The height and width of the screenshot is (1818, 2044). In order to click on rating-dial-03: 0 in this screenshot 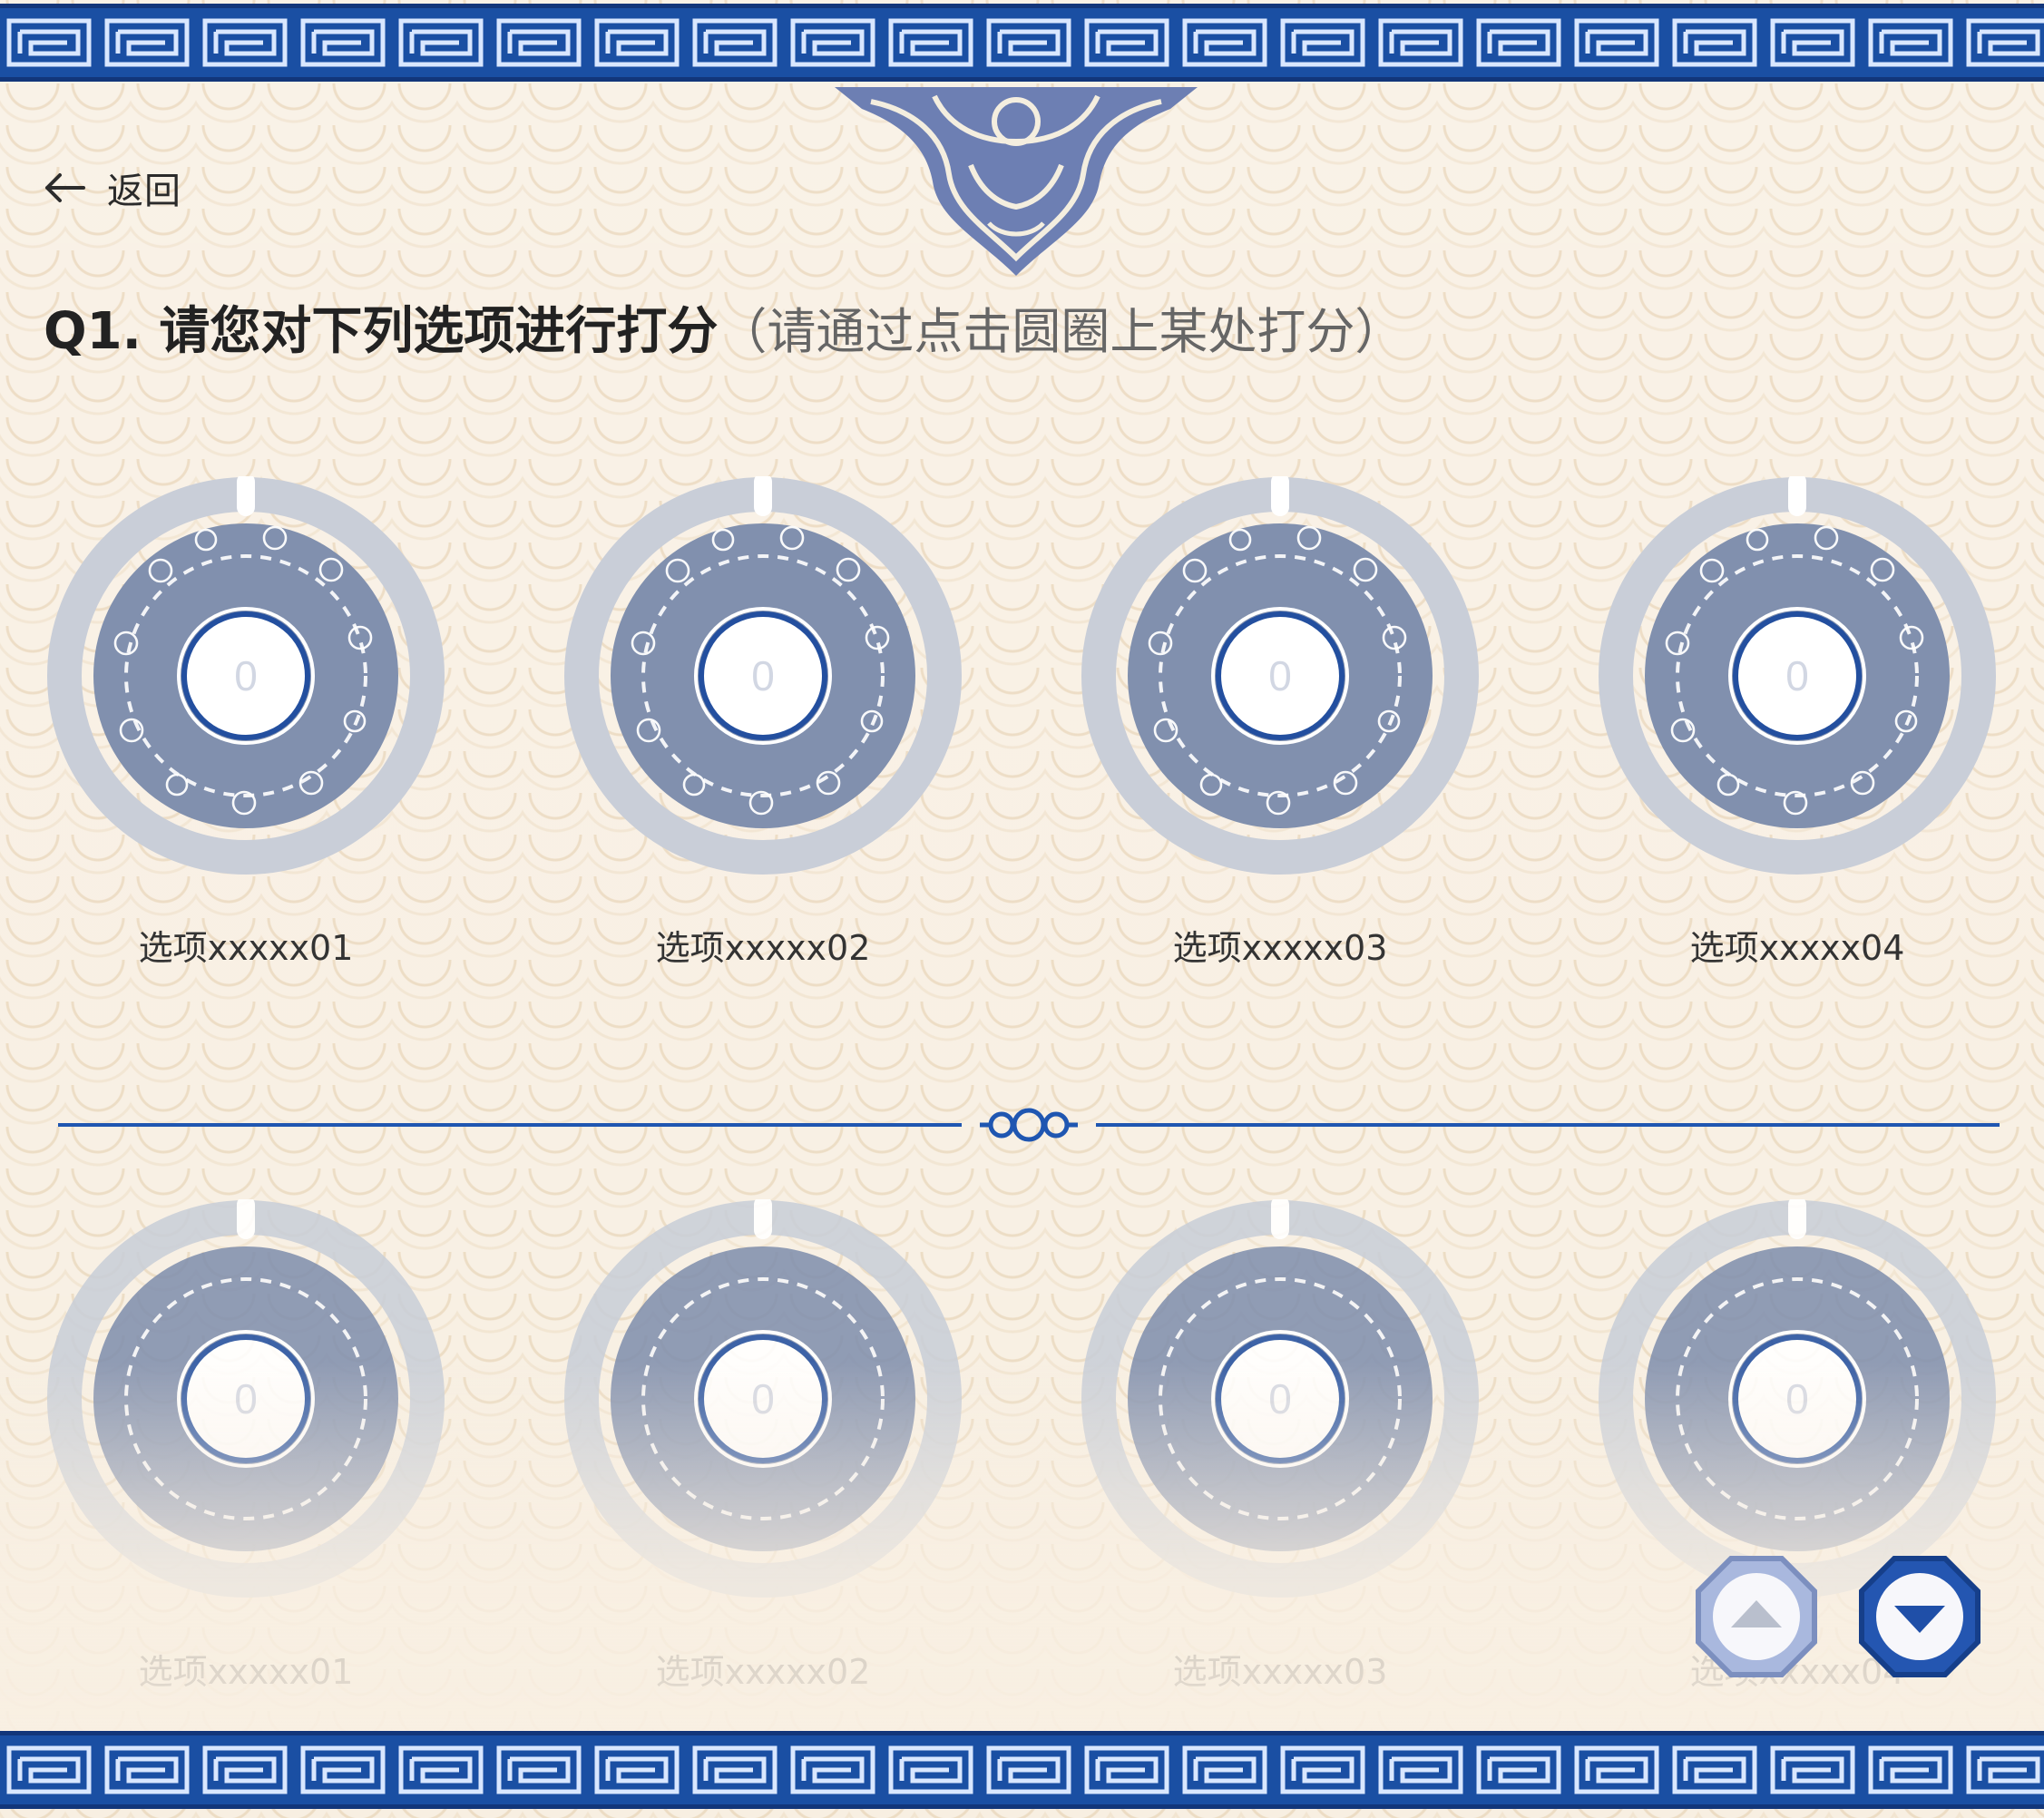, I will do `click(1281, 675)`.